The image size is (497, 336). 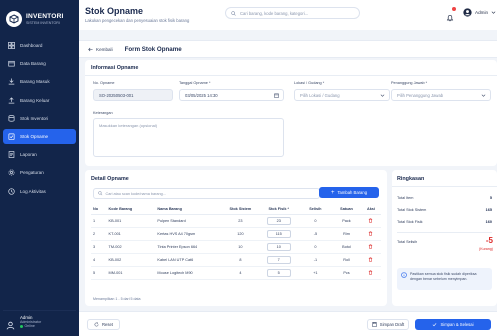 I want to click on stok-fisik-input: 10, so click(x=278, y=246).